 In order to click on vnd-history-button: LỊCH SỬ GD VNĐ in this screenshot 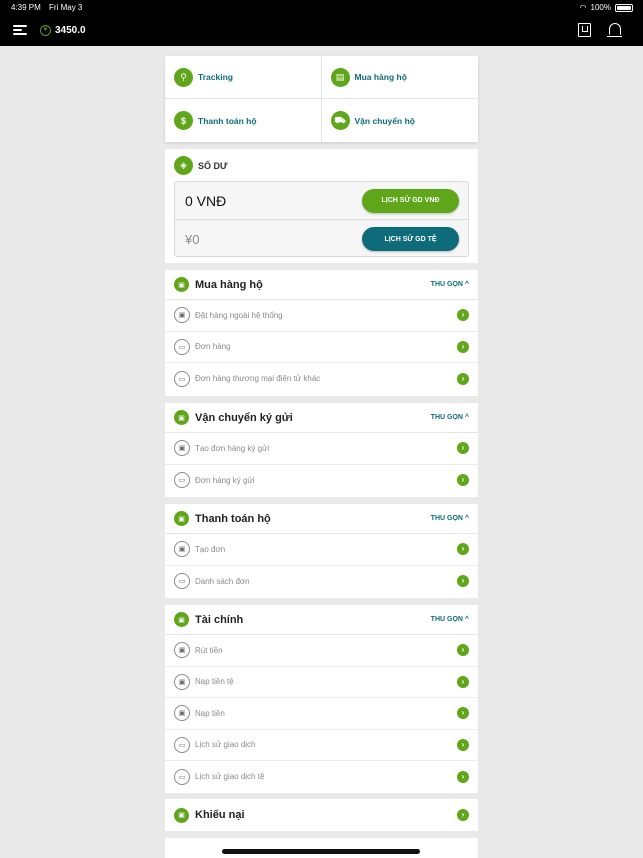, I will do `click(410, 200)`.